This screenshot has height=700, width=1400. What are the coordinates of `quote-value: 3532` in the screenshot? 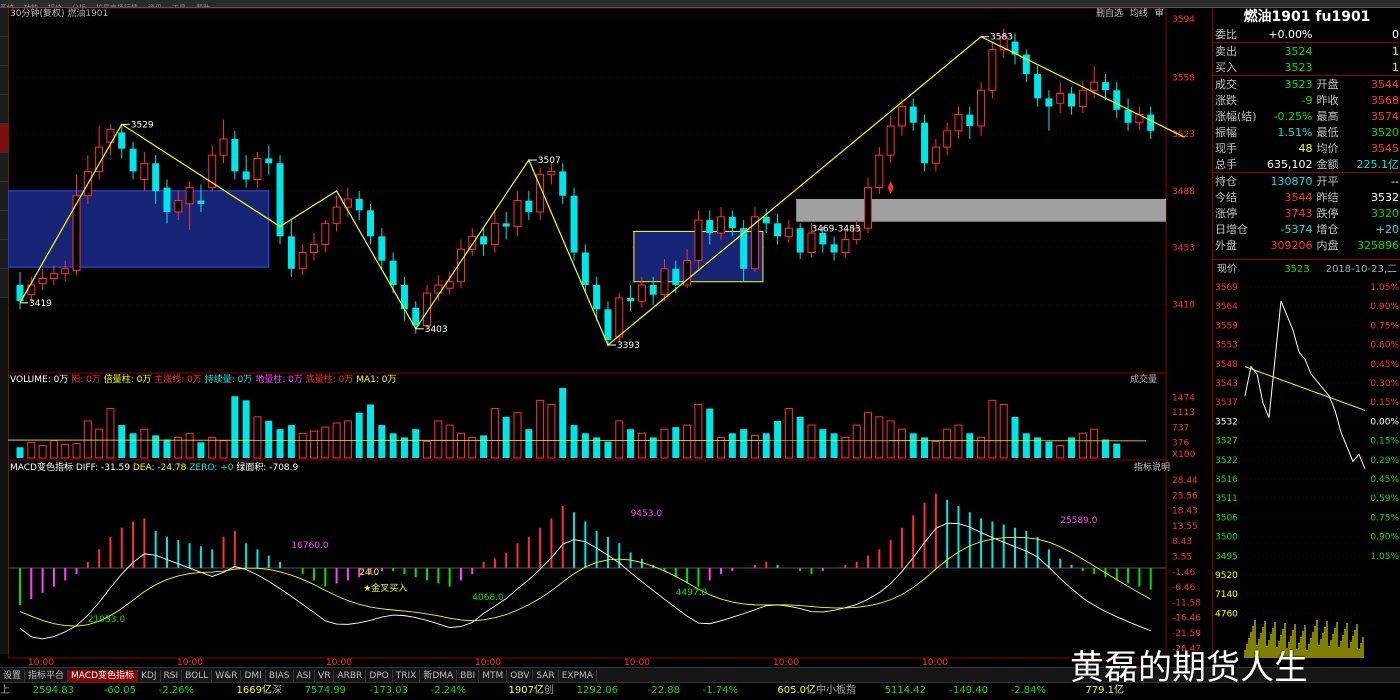 It's located at (1385, 197).